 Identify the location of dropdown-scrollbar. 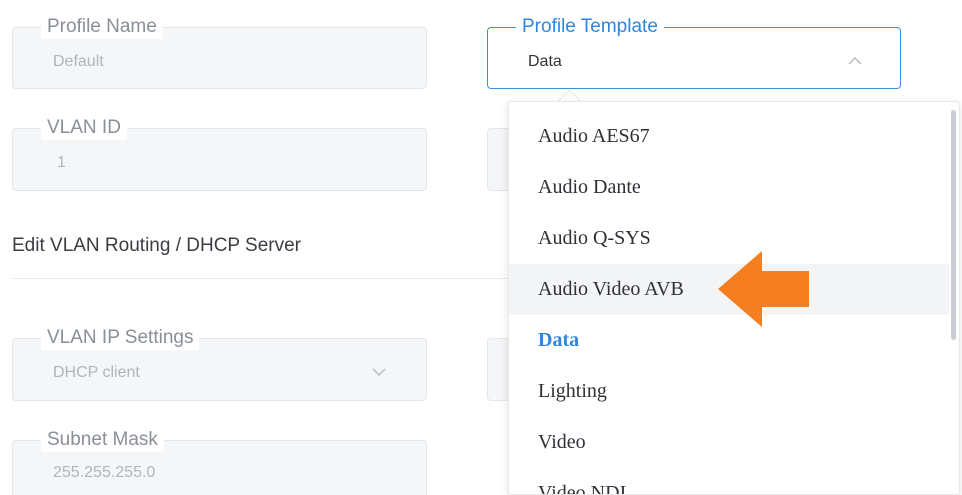
(953, 225).